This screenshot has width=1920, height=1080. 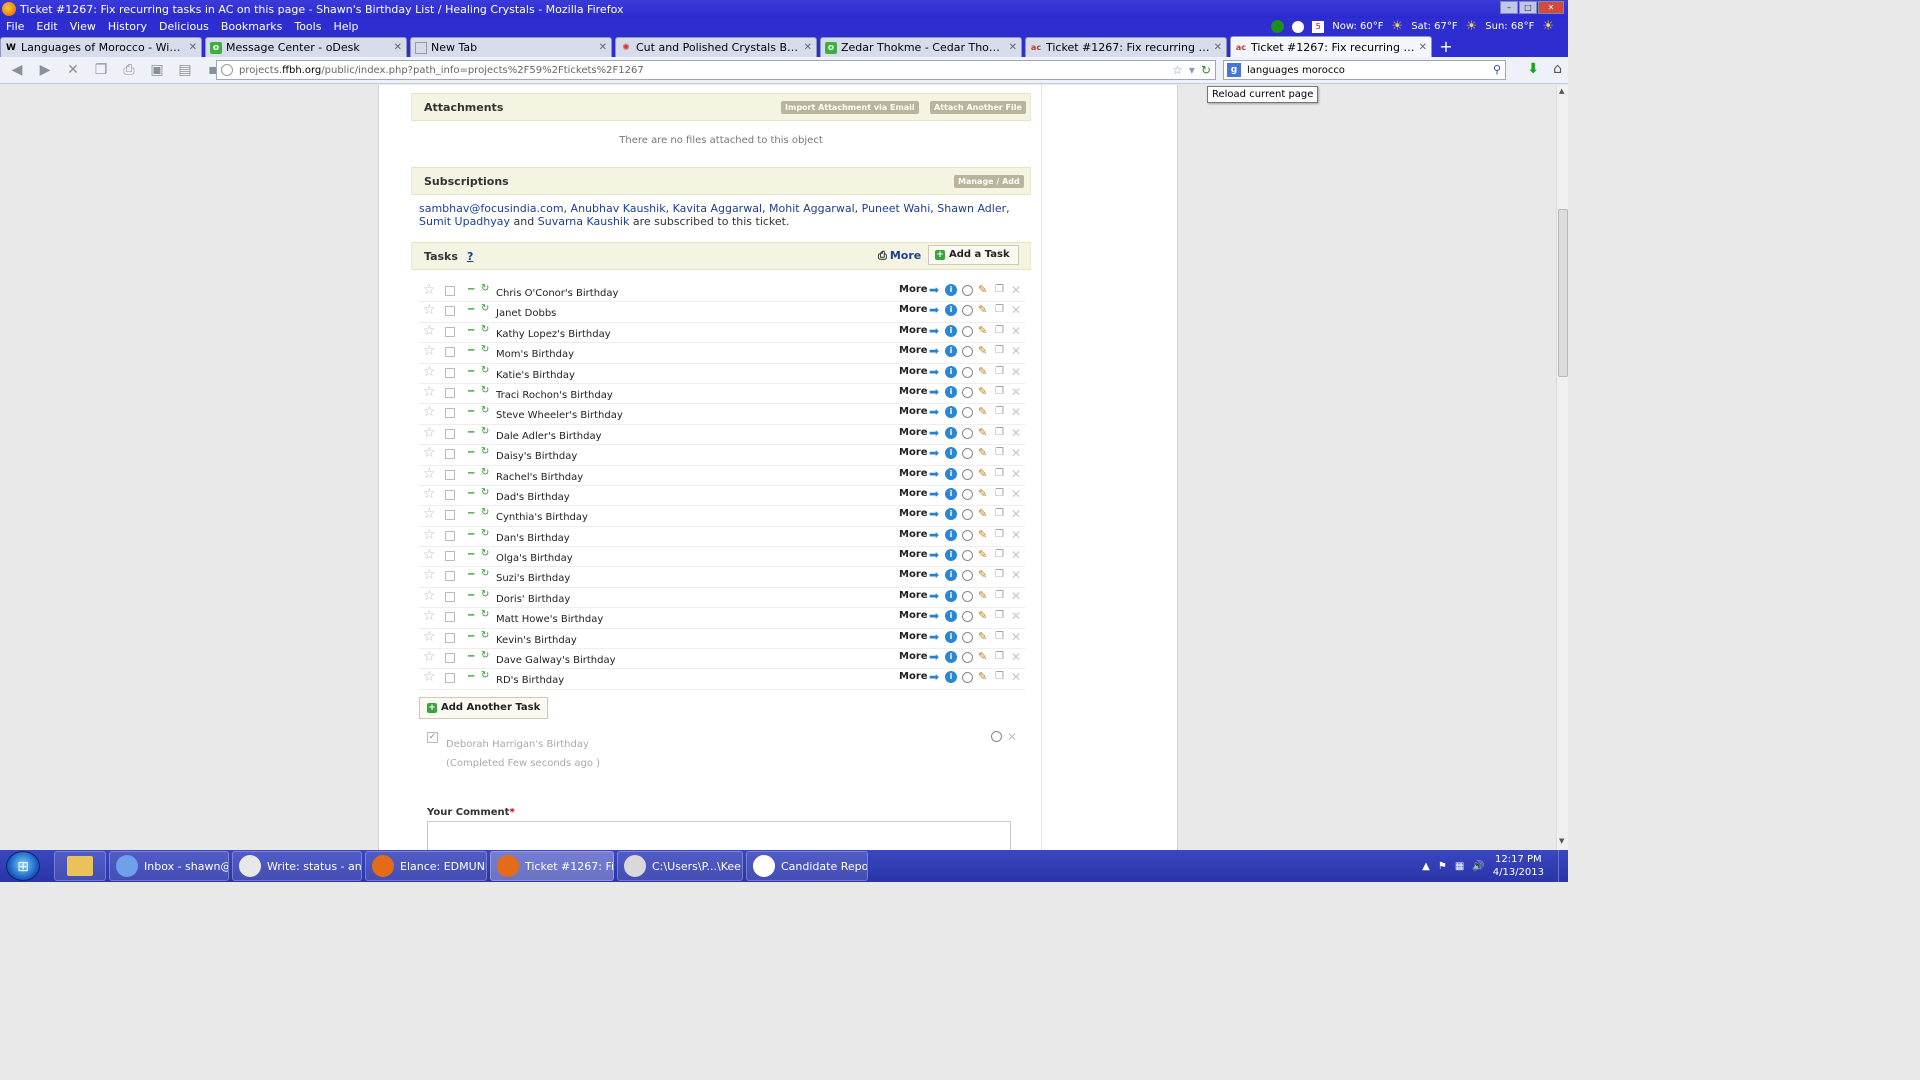 What do you see at coordinates (484, 708) in the screenshot?
I see `add-another-task-button: + Add Another Task` at bounding box center [484, 708].